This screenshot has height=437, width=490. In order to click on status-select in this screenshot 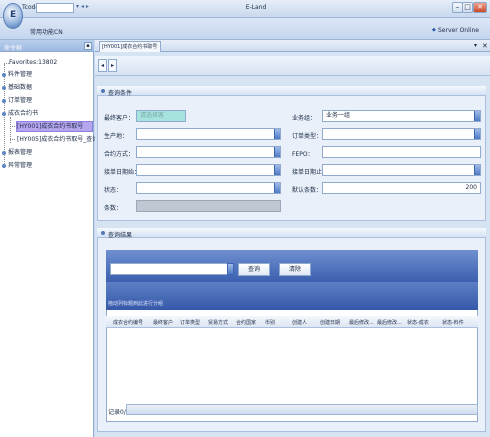, I will do `click(208, 188)`.